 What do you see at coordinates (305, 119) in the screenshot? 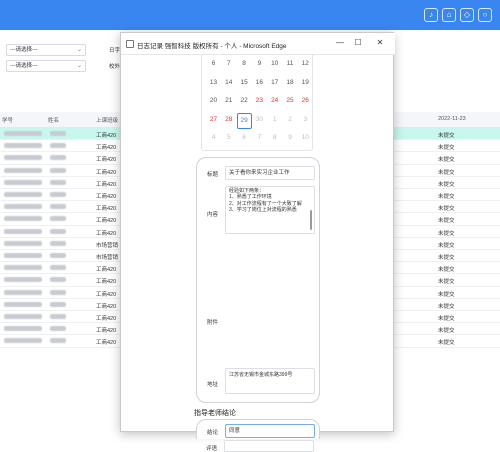
I see `calendar-day: 3` at bounding box center [305, 119].